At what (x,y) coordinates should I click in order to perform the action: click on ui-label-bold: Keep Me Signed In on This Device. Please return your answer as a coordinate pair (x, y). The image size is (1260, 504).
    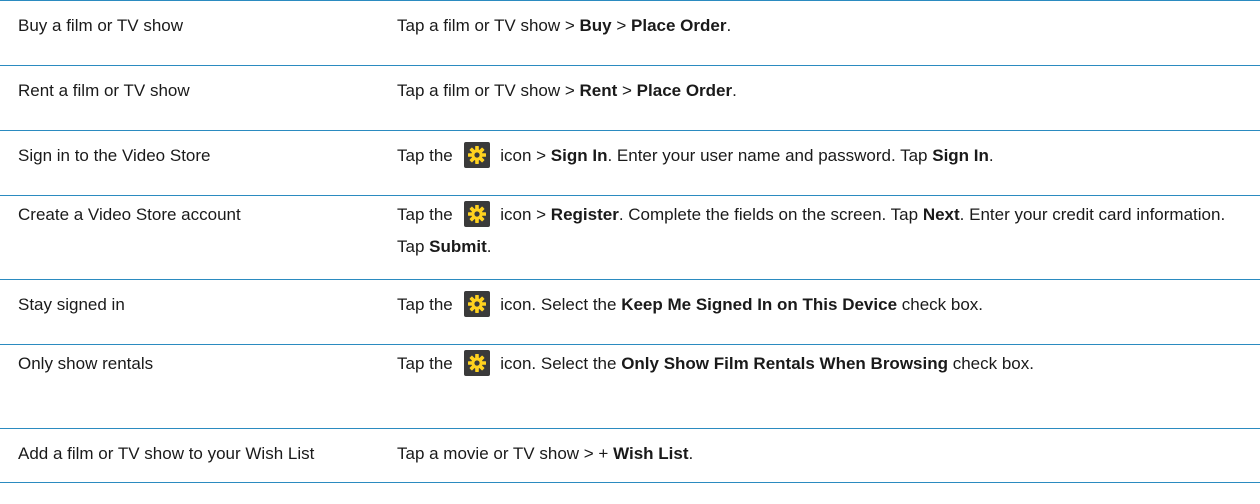
    Looking at the image, I should click on (759, 304).